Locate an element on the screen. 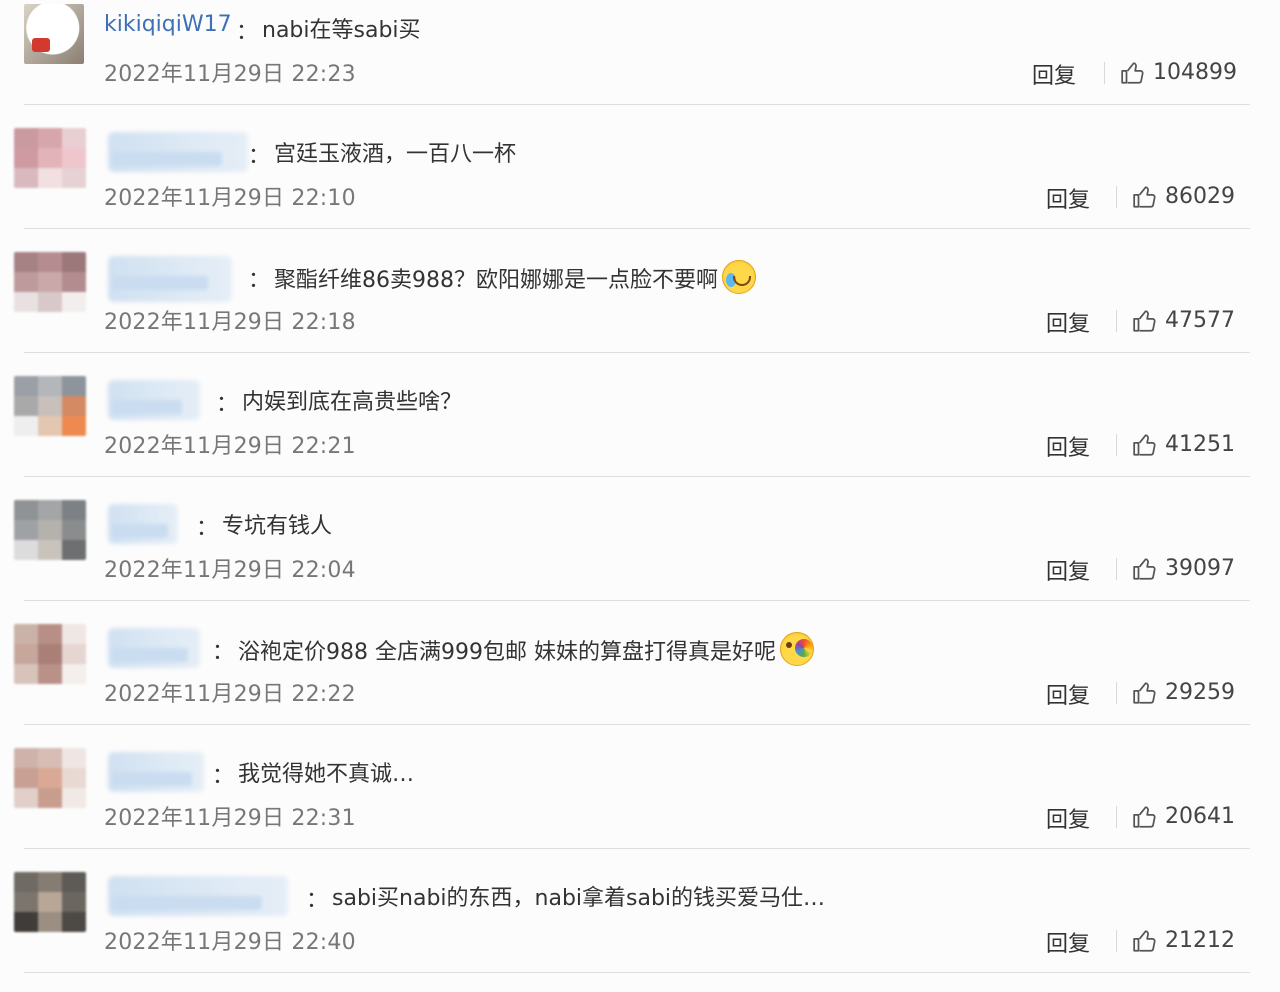 This screenshot has width=1280, height=992. comment-time: 2022年11月29日 22:22 is located at coordinates (230, 694).